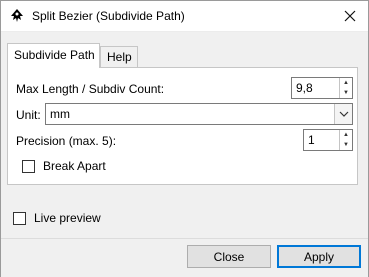 The width and height of the screenshot is (369, 277). I want to click on max-length-label: Max Length / Subdiv Count:, so click(90, 89).